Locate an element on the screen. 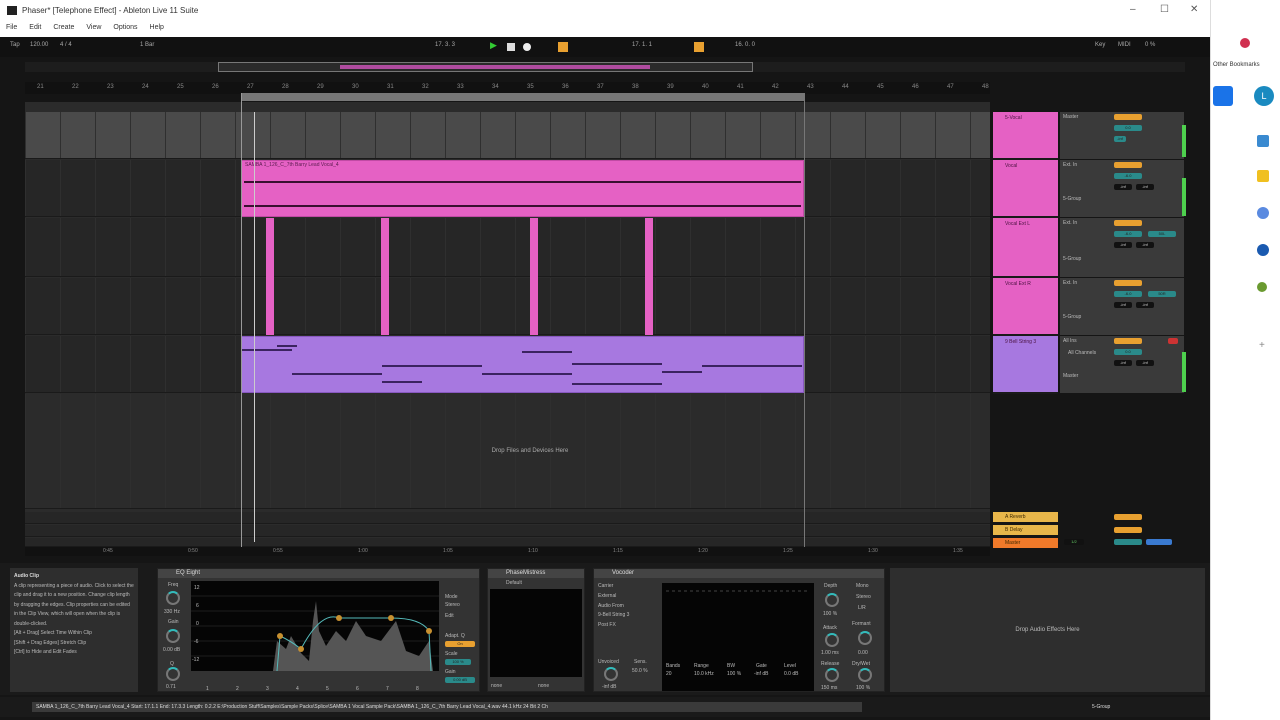 The height and width of the screenshot is (720, 1280). q-knob is located at coordinates (173, 674).